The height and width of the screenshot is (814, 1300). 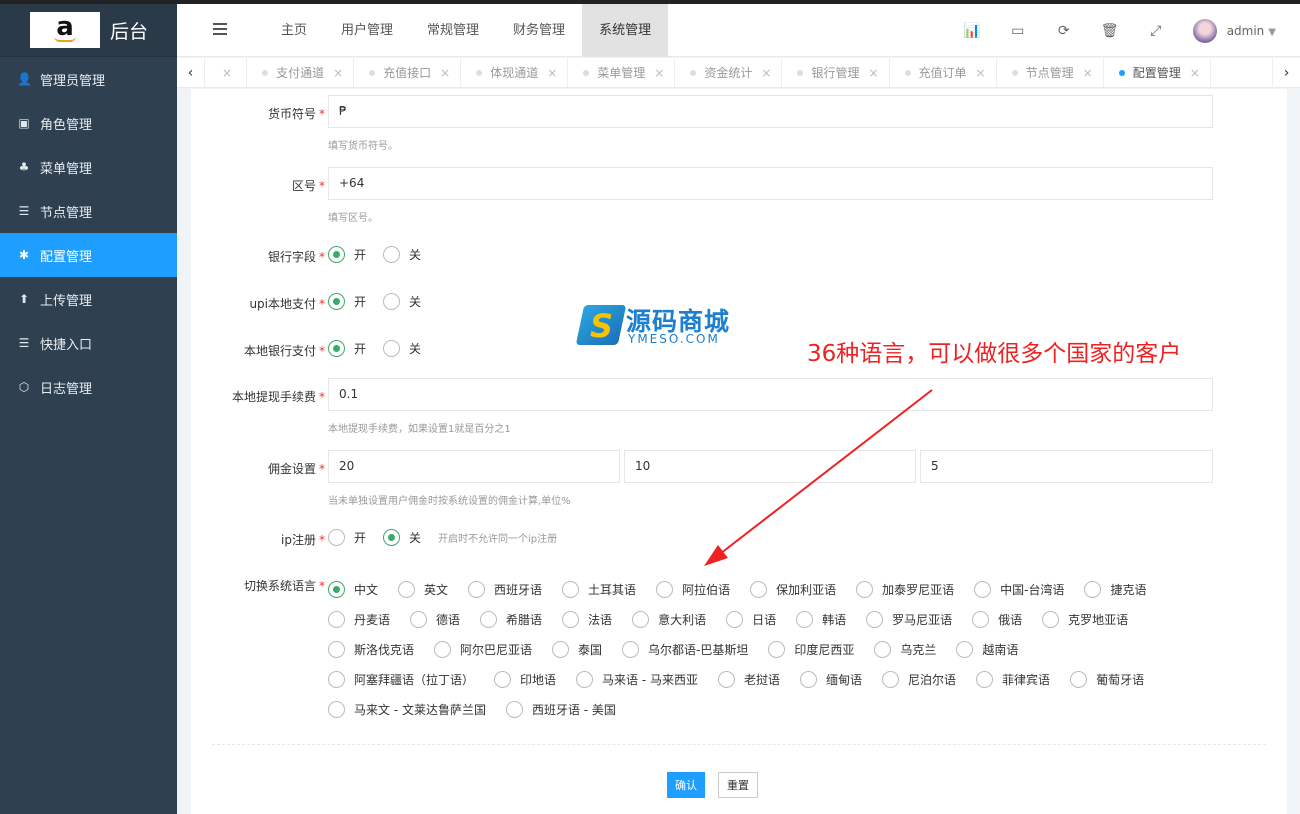 What do you see at coordinates (407, 709) in the screenshot?
I see `language-radio: 马来文 - 文莱达鲁萨兰国` at bounding box center [407, 709].